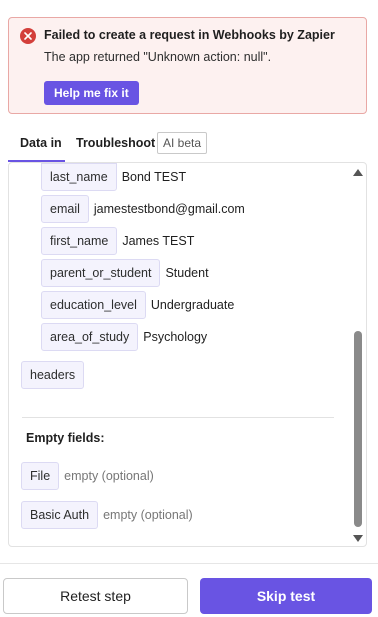 This screenshot has width=378, height=617. I want to click on field-value: Student, so click(187, 273).